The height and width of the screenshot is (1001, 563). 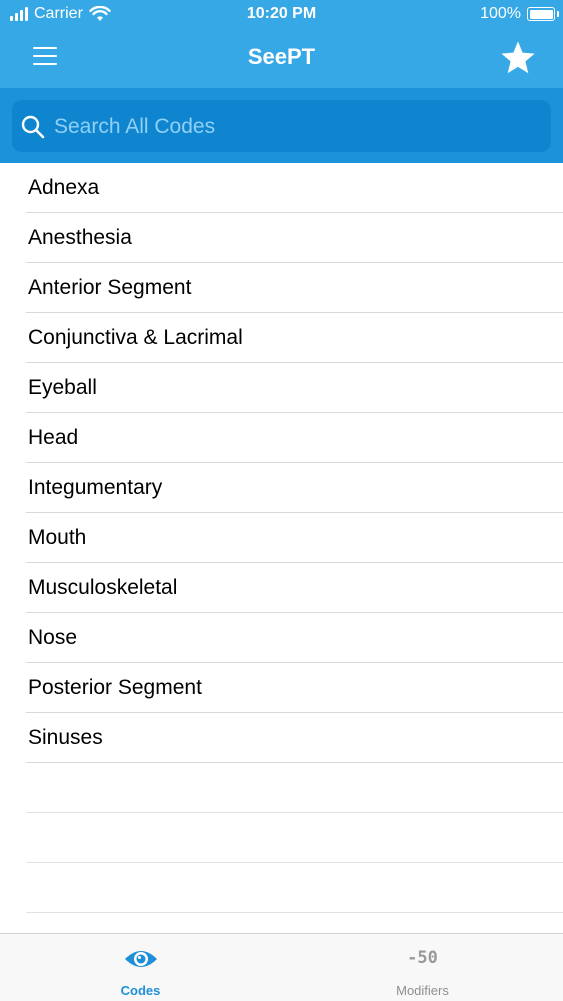 I want to click on tab-codes-label: Codes, so click(x=140, y=990).